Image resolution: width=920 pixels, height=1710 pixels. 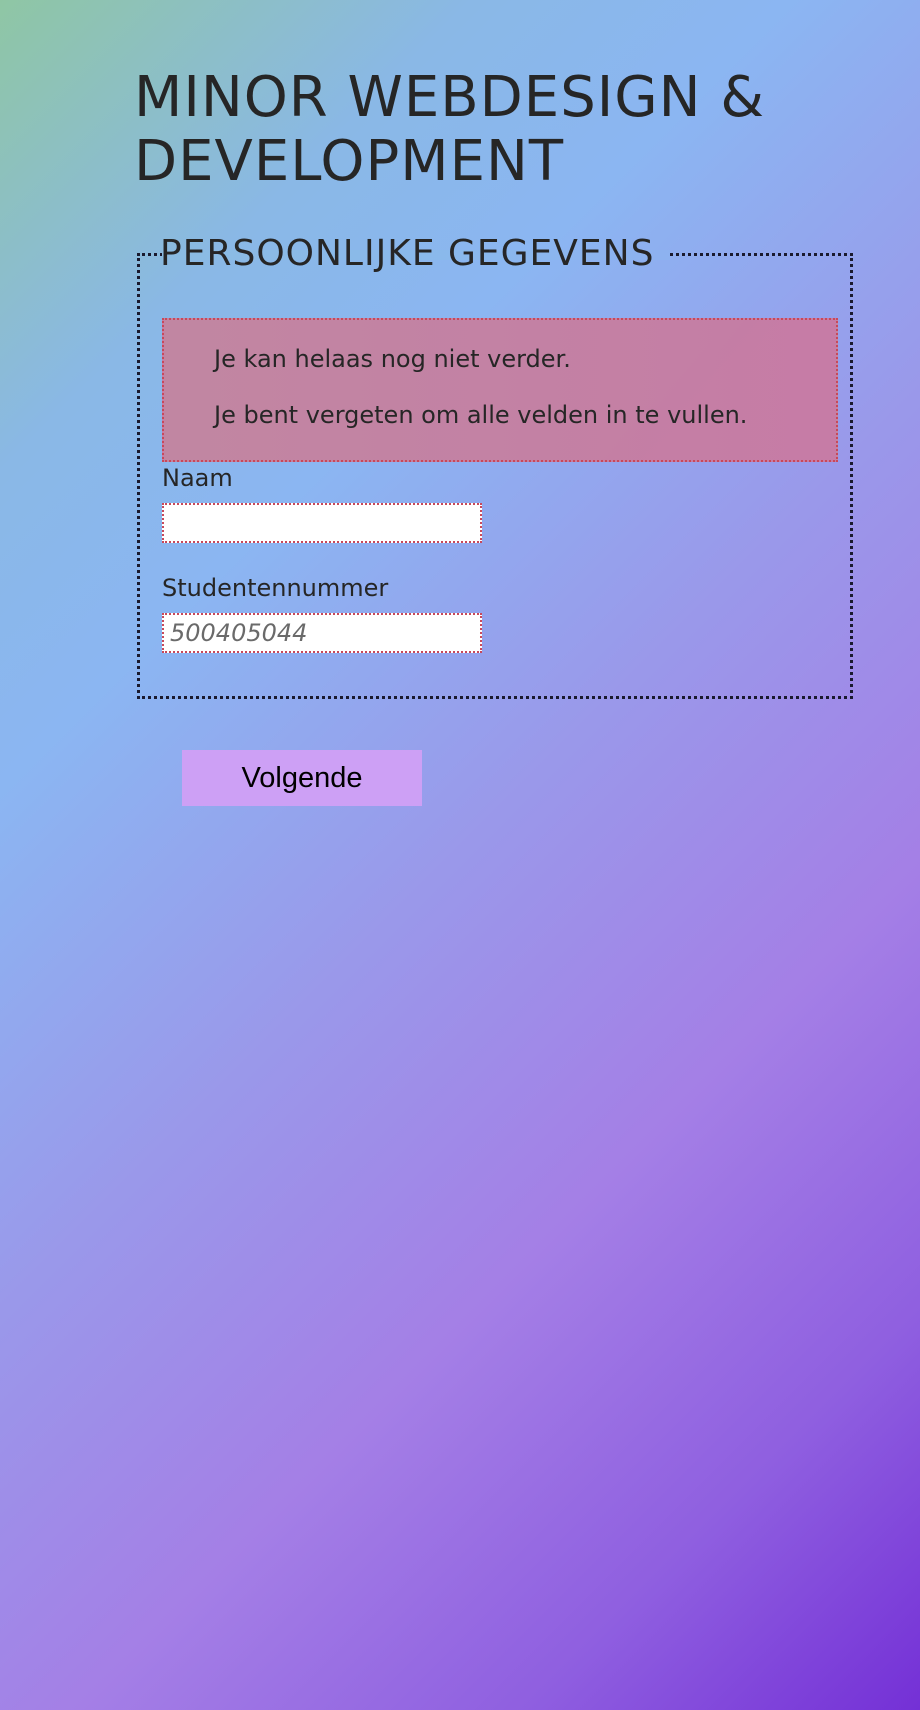 I want to click on naam-input, so click(x=322, y=523).